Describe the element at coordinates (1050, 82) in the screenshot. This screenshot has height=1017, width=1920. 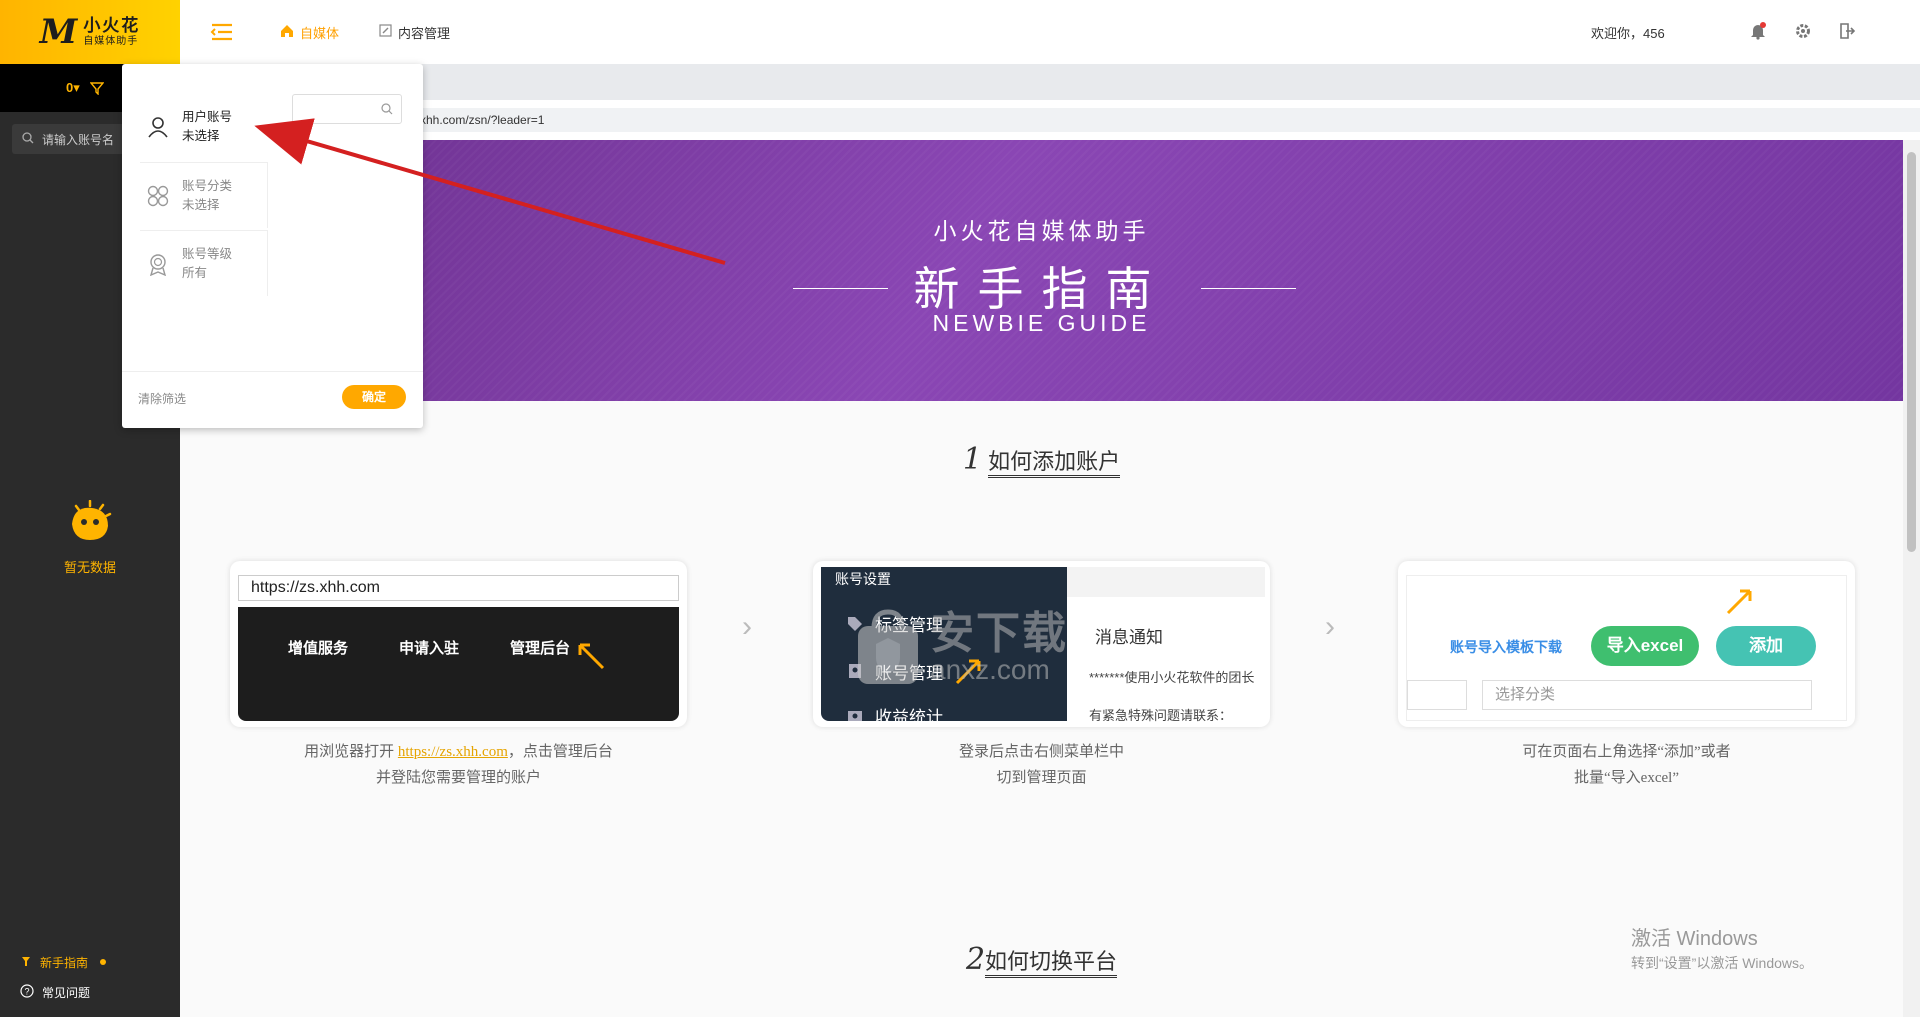
I see `tab-strip` at that location.